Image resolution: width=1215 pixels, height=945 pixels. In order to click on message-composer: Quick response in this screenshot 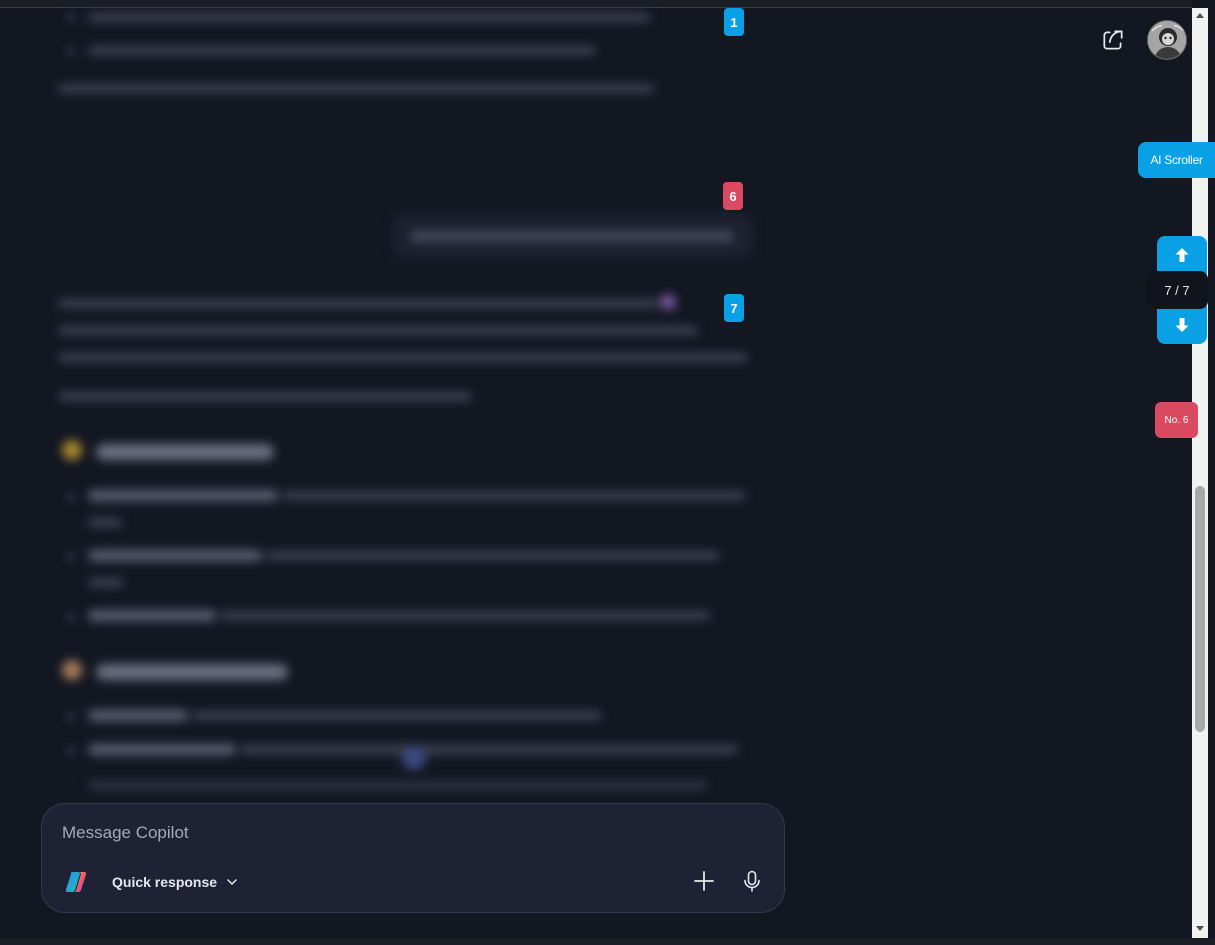, I will do `click(413, 858)`.